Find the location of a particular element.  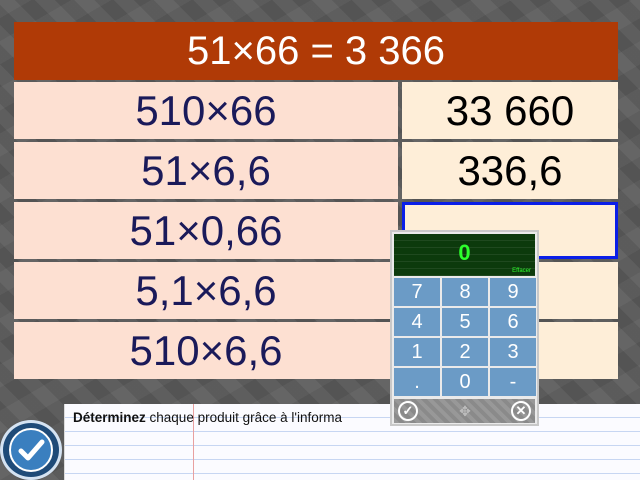

answer-cell: 33 660 is located at coordinates (510, 110).